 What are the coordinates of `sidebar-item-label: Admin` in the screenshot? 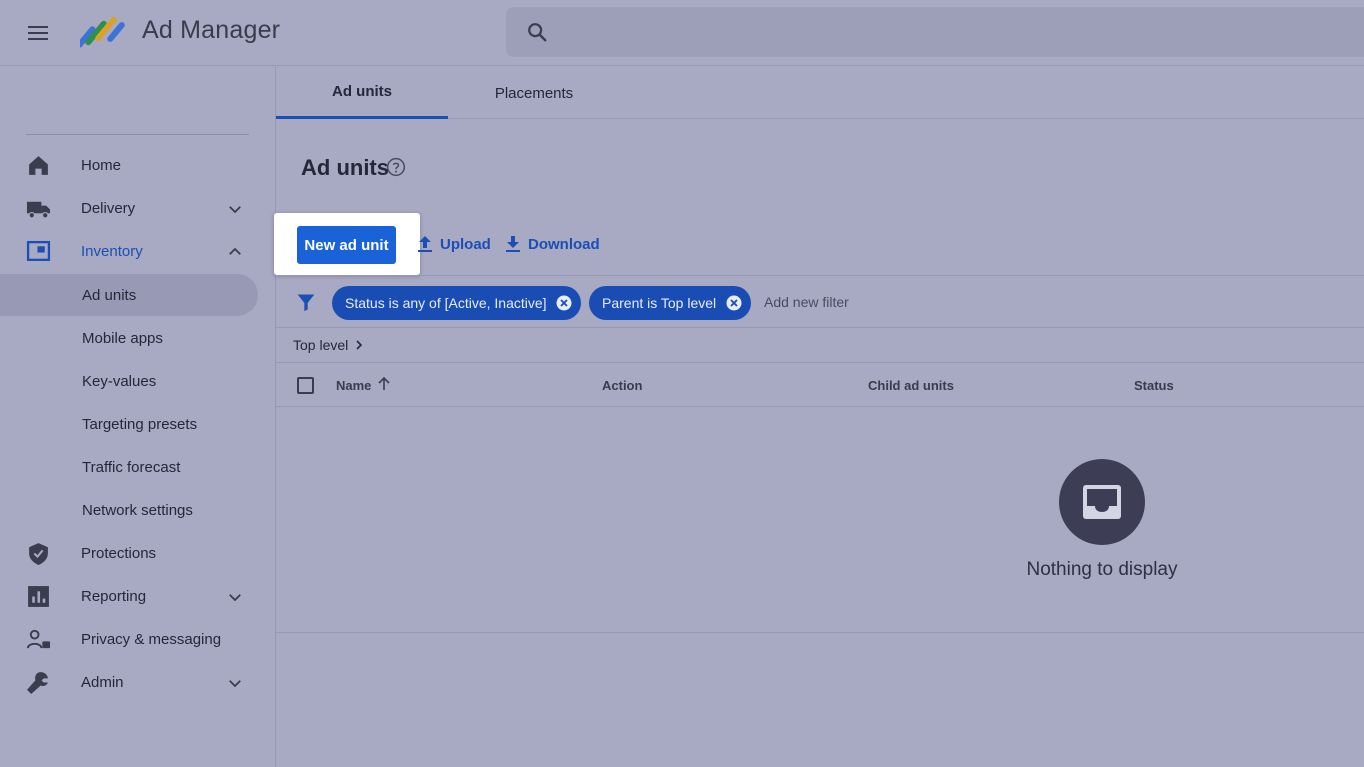 It's located at (102, 682).